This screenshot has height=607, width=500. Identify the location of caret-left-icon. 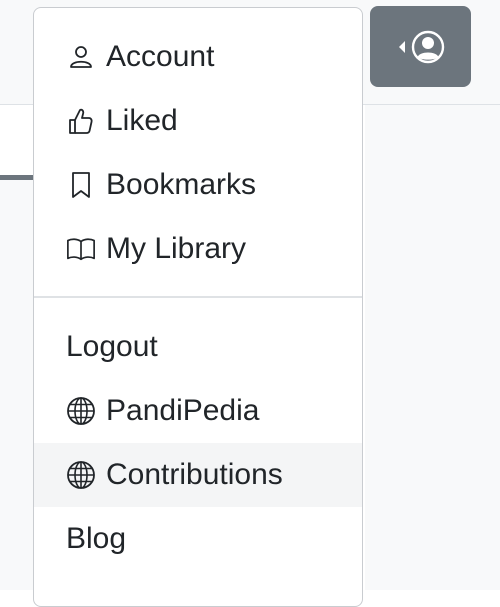
(402, 47).